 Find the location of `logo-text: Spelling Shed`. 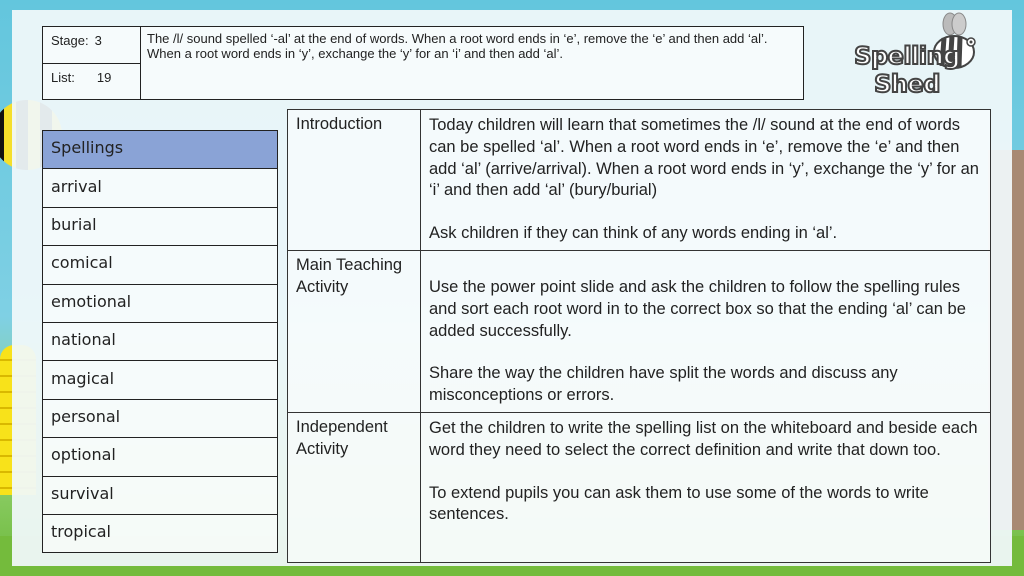

logo-text: Spelling Shed is located at coordinates (907, 70).